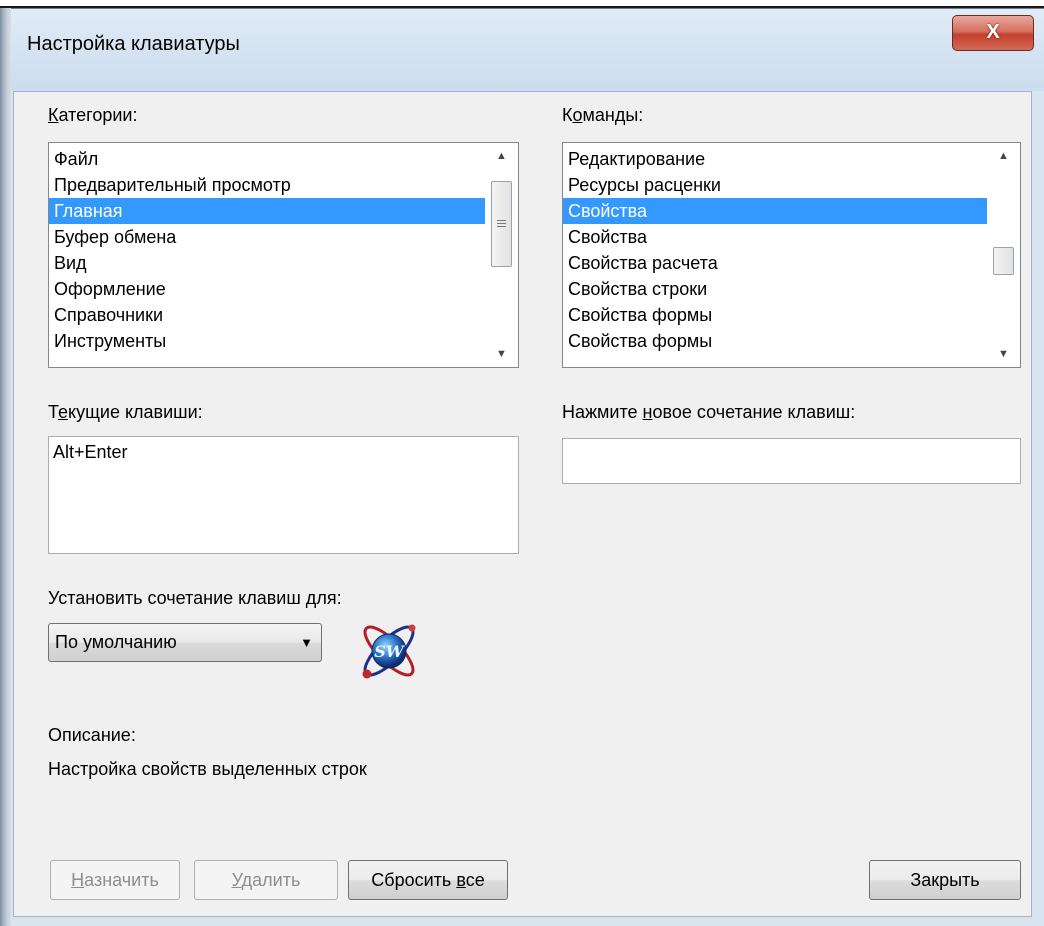 This screenshot has height=926, width=1044. I want to click on background-window-edge, so click(5, 467).